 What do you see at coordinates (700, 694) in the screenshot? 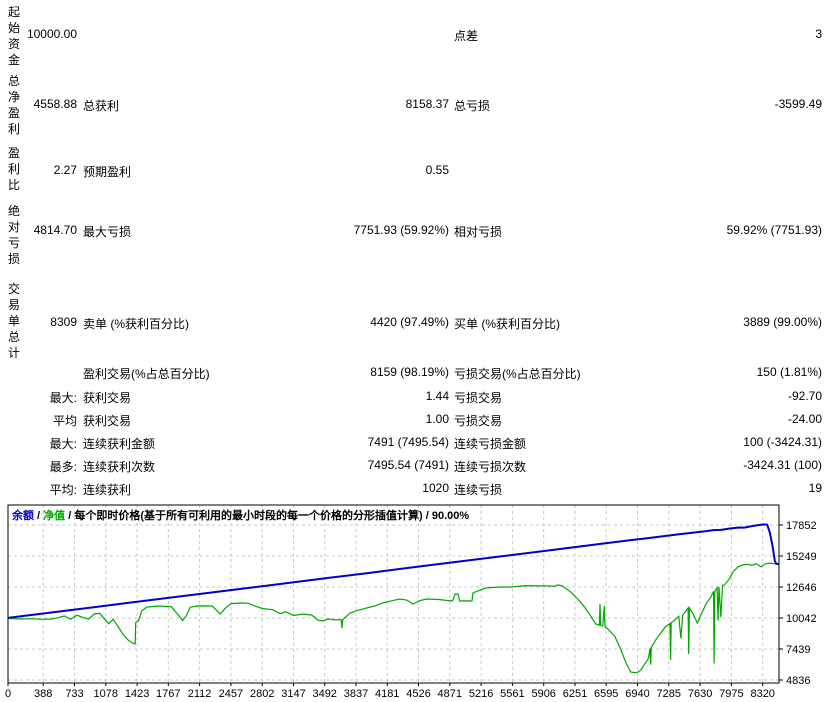
I see `x-axis-label: 7630` at bounding box center [700, 694].